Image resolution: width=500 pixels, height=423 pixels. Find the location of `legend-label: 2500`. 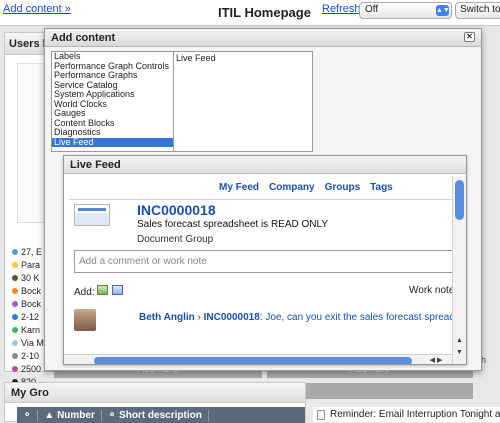

legend-label: 2500 is located at coordinates (31, 368).